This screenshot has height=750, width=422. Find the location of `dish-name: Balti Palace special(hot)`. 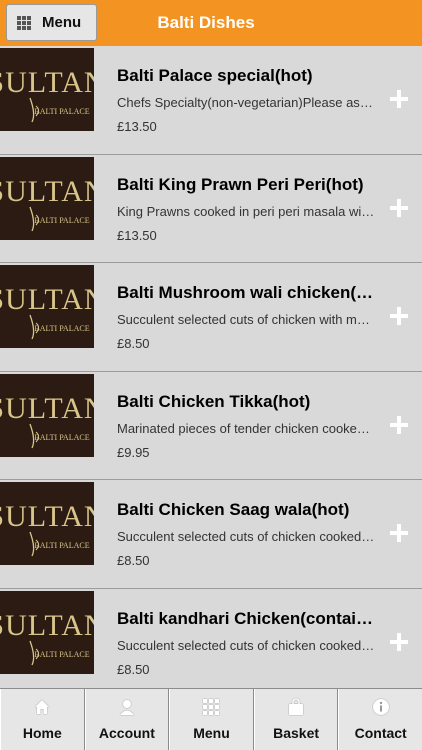

dish-name: Balti Palace special(hot) is located at coordinates (215, 75).